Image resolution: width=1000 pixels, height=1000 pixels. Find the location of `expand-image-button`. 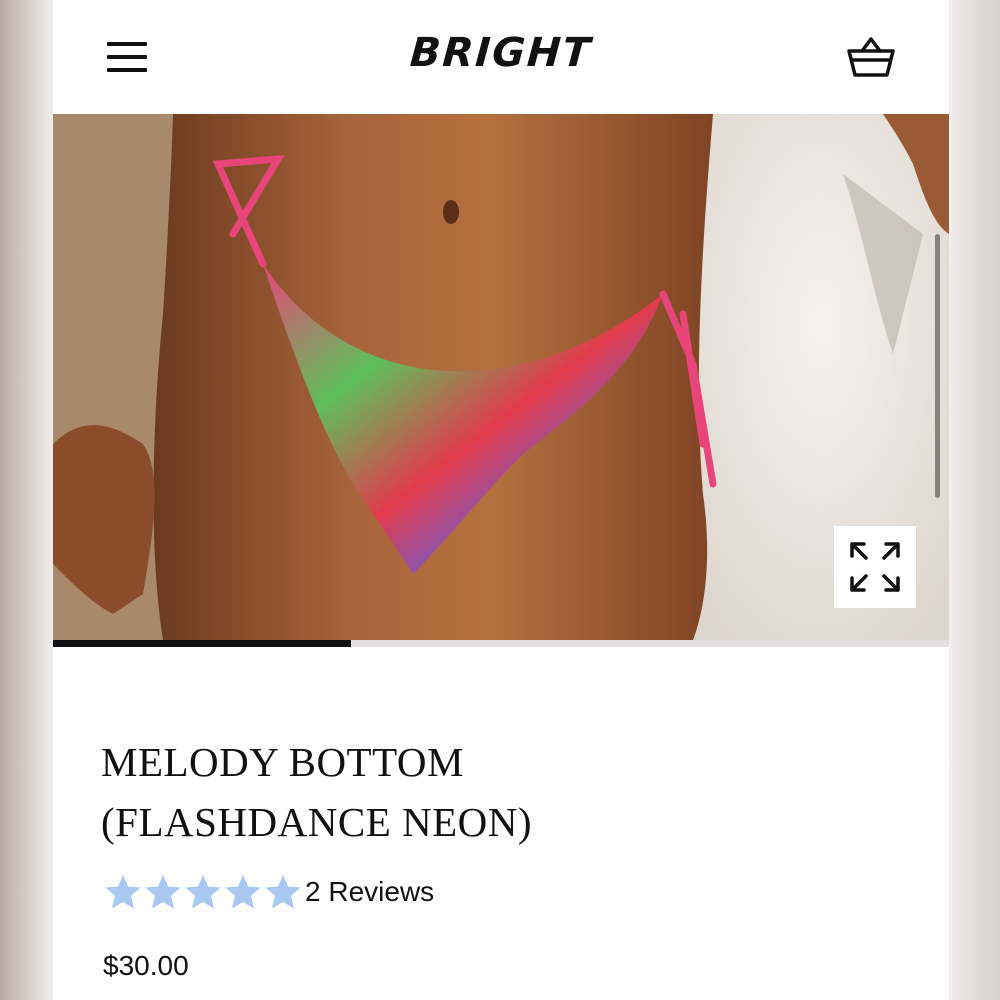

expand-image-button is located at coordinates (875, 567).